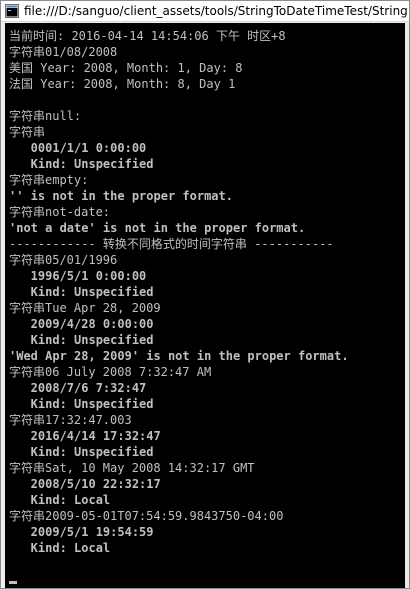 This screenshot has width=410, height=589. Describe the element at coordinates (126, 68) in the screenshot. I see `console-line: 美国 Year: 2008, Month: 1, Day: 8` at that location.